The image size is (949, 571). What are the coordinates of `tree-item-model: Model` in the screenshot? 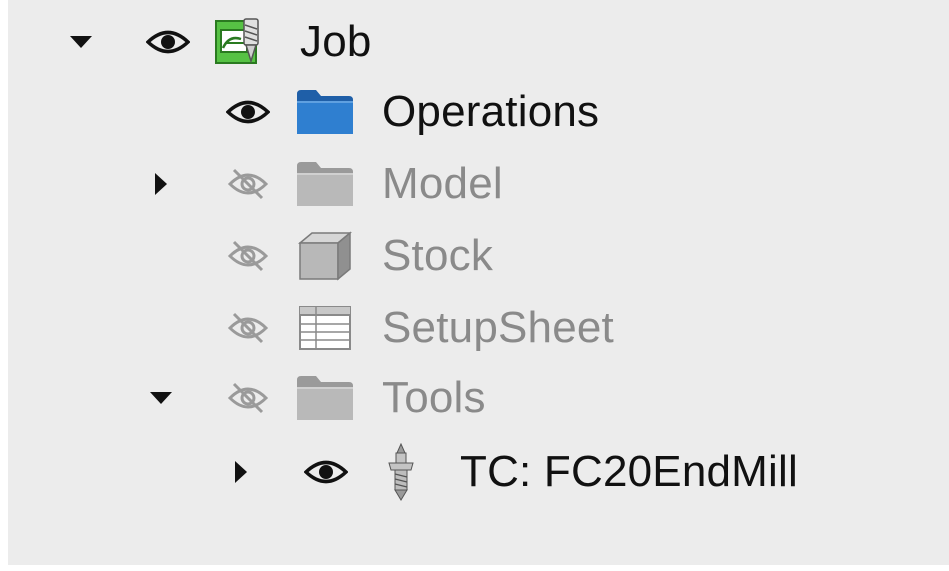 It's located at (478, 184).